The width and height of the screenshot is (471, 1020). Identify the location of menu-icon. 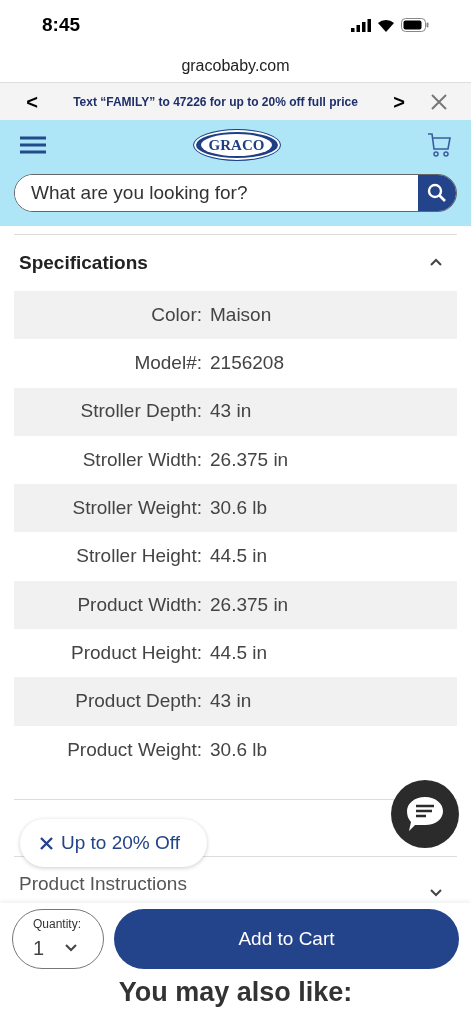
(33, 145).